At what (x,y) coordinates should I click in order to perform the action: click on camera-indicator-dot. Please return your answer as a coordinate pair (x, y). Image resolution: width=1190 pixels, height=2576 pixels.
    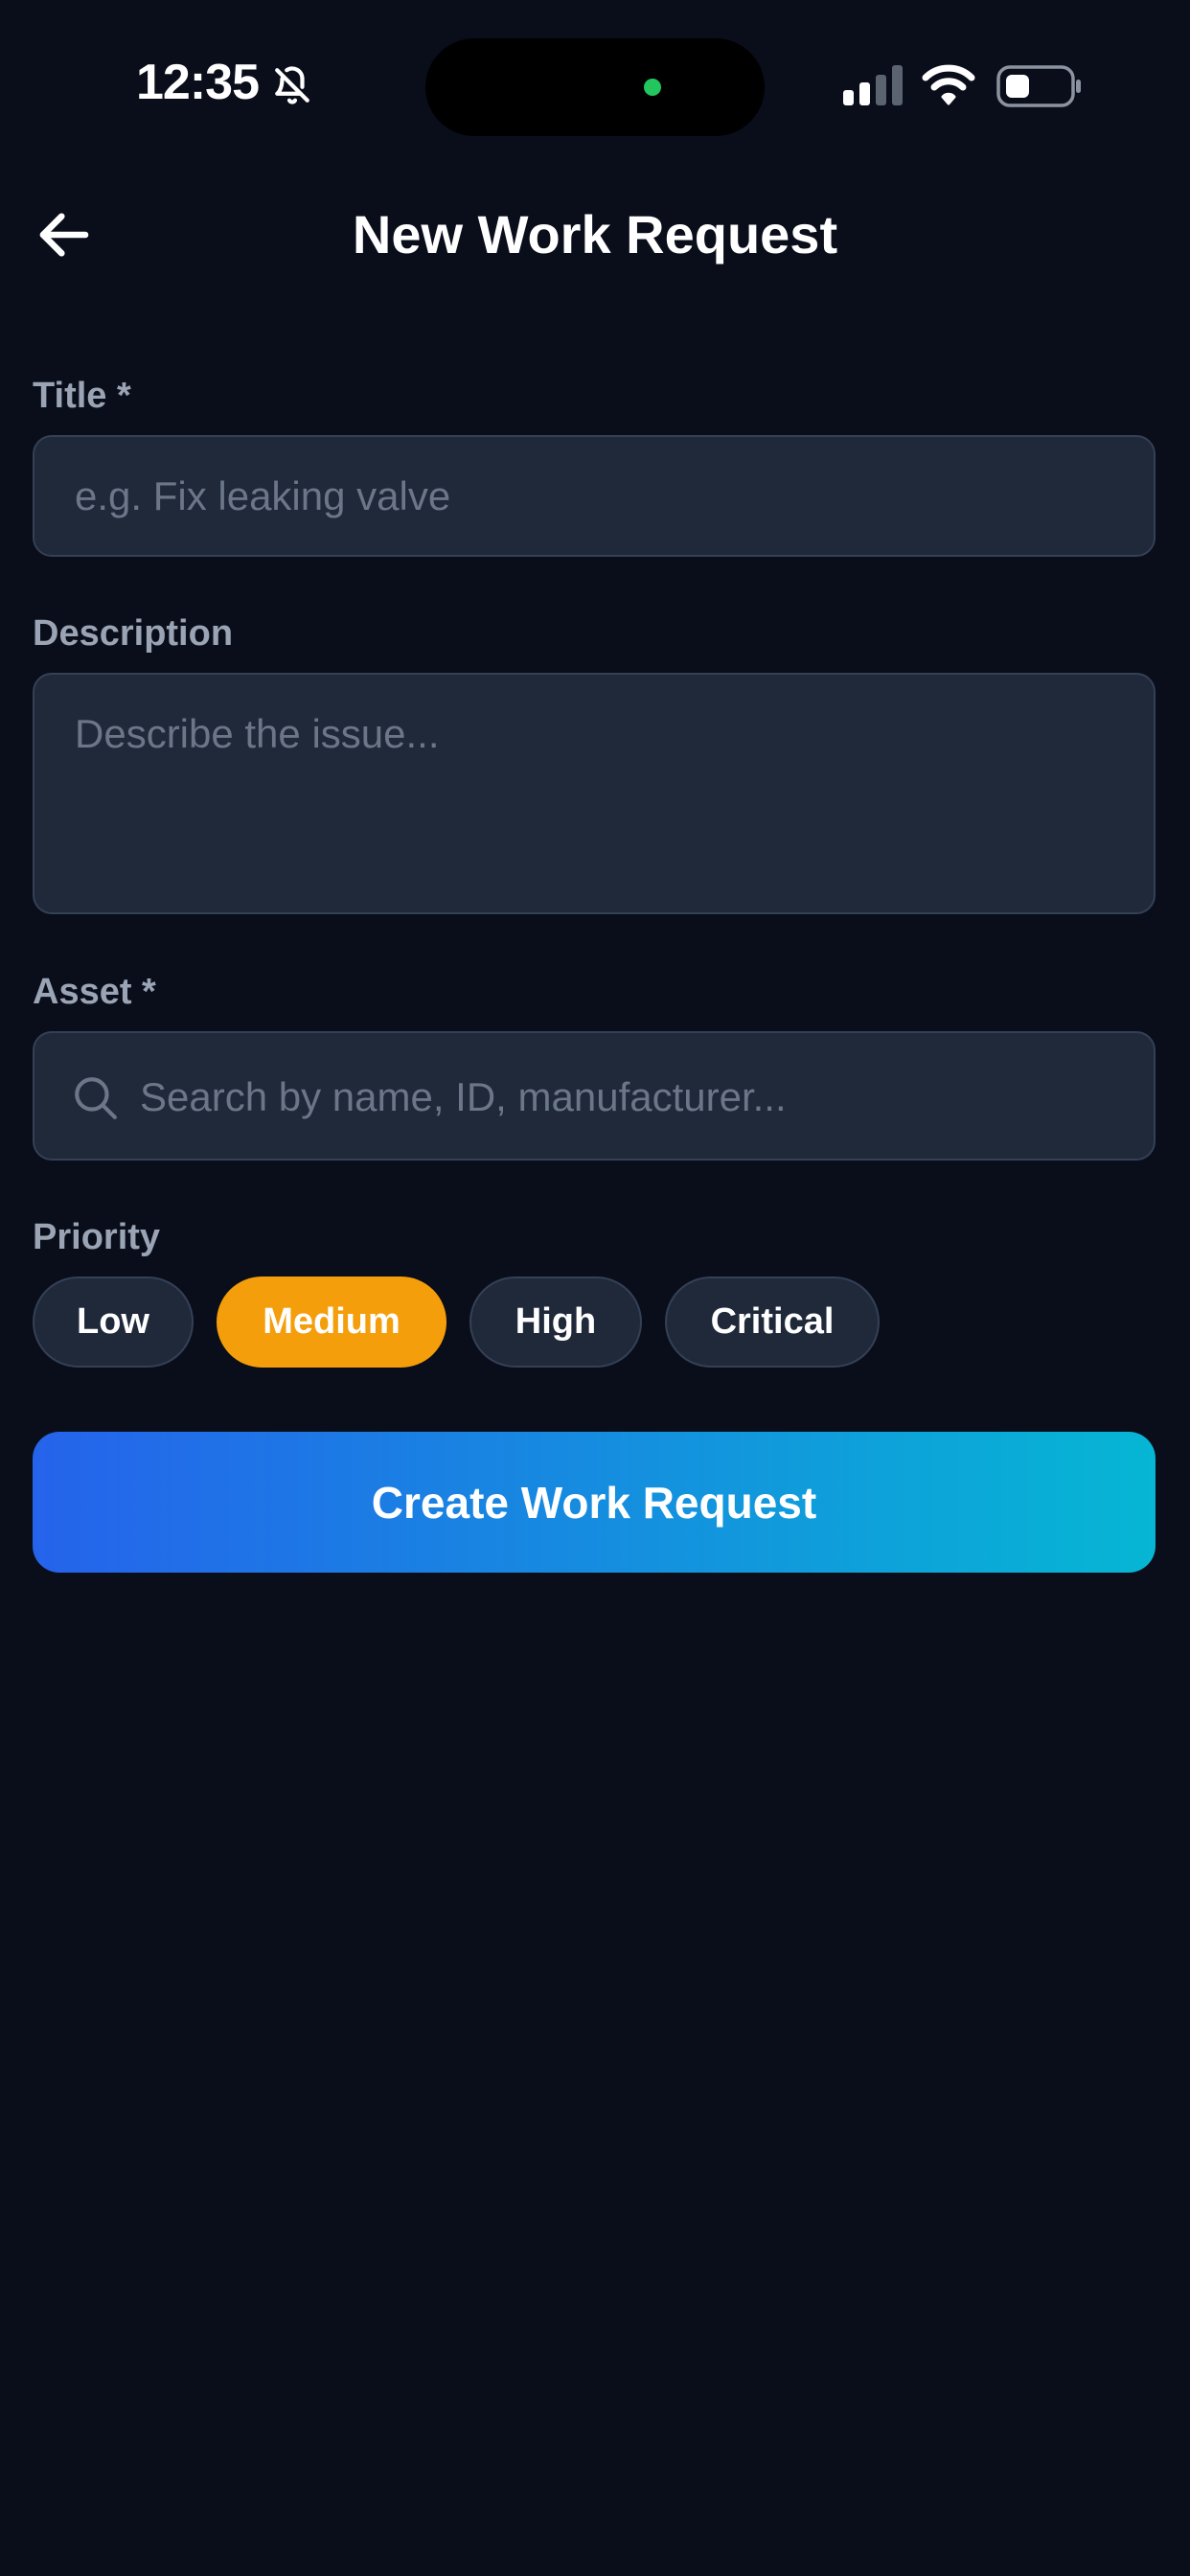
    Looking at the image, I should click on (653, 87).